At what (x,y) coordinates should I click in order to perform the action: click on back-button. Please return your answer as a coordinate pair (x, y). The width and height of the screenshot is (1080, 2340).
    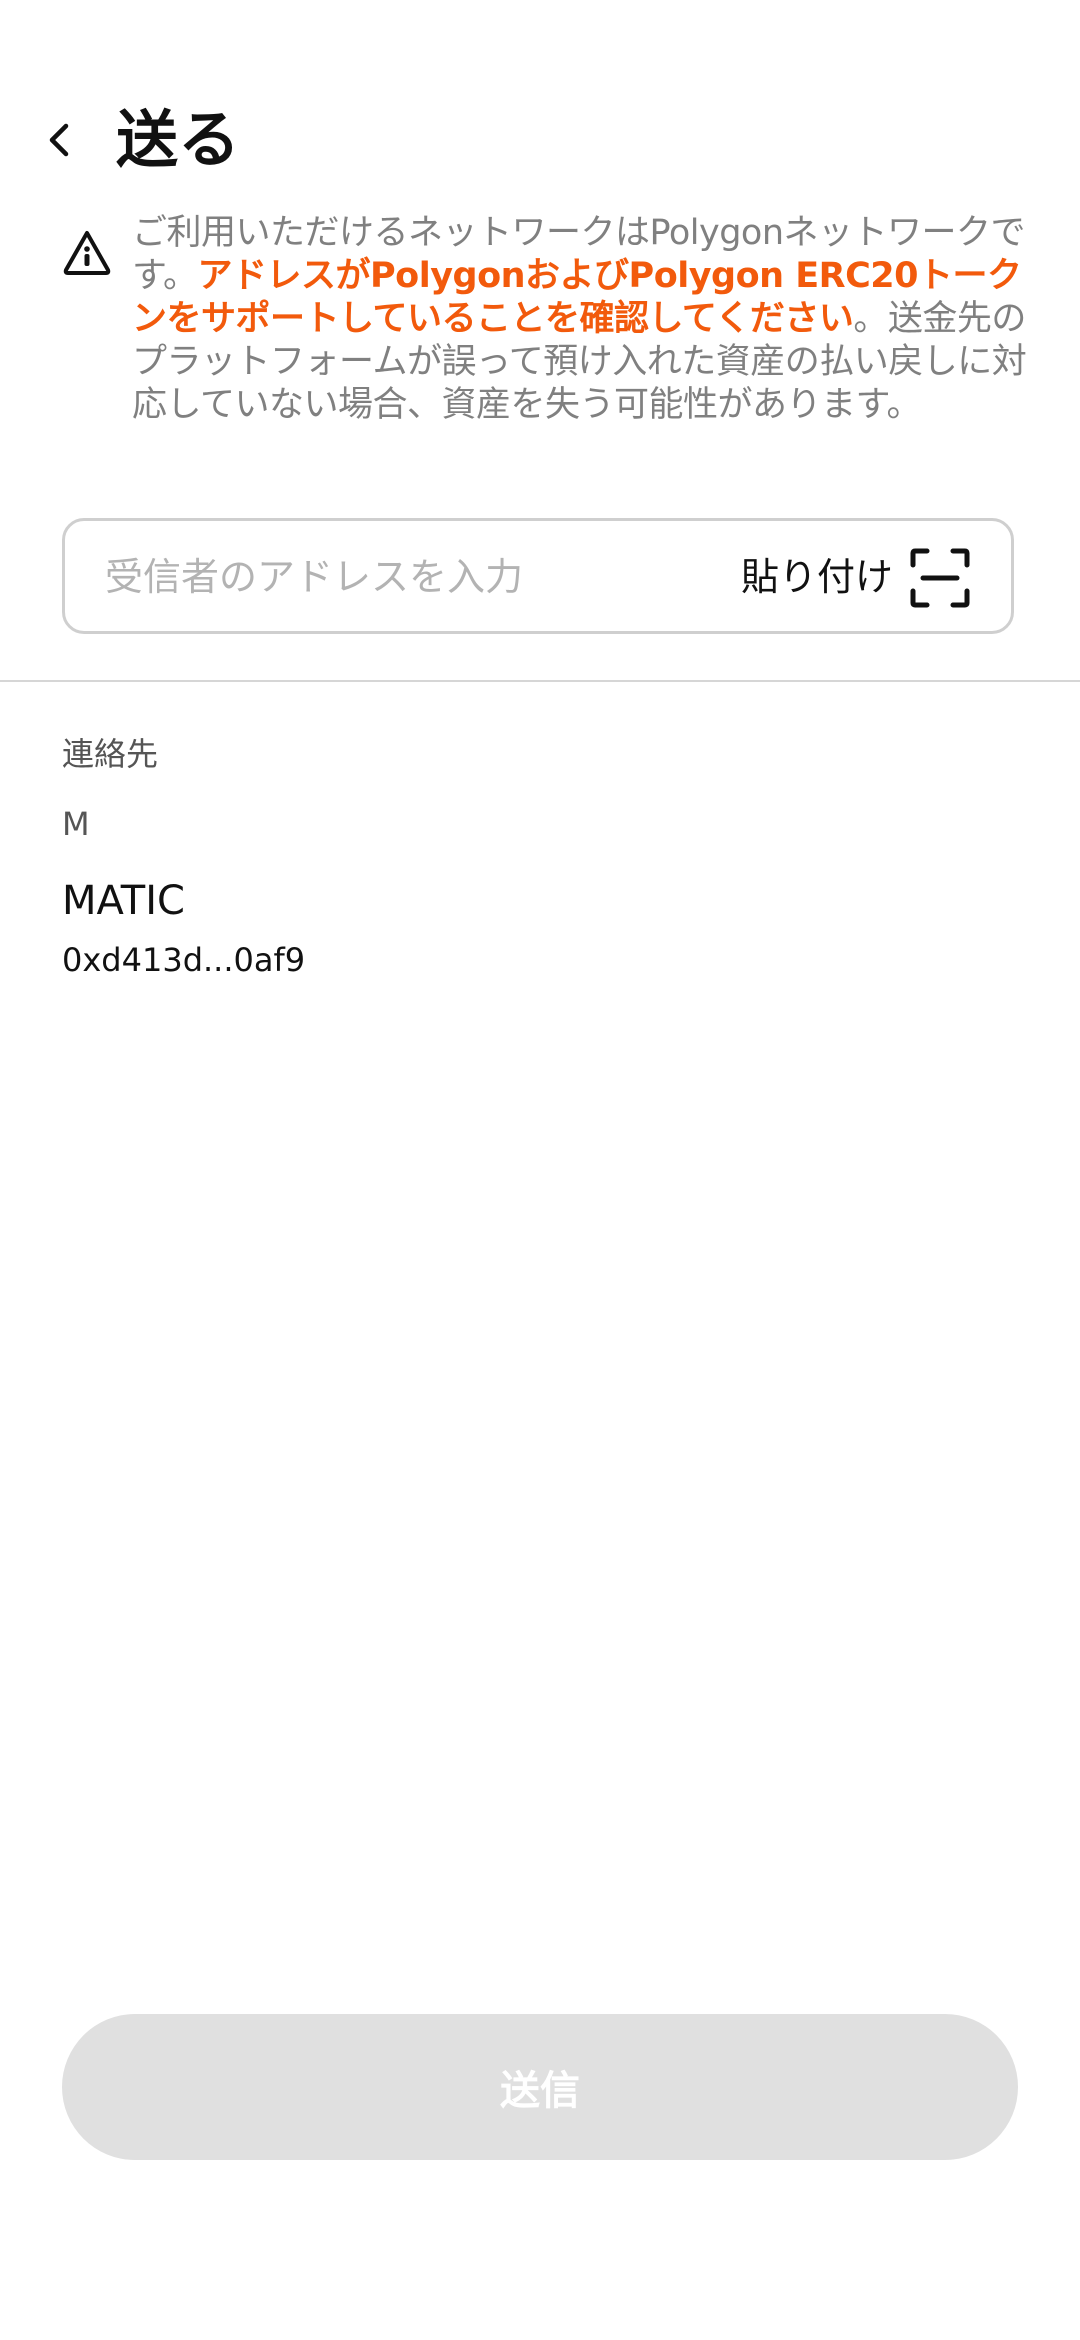
    Looking at the image, I should click on (60, 140).